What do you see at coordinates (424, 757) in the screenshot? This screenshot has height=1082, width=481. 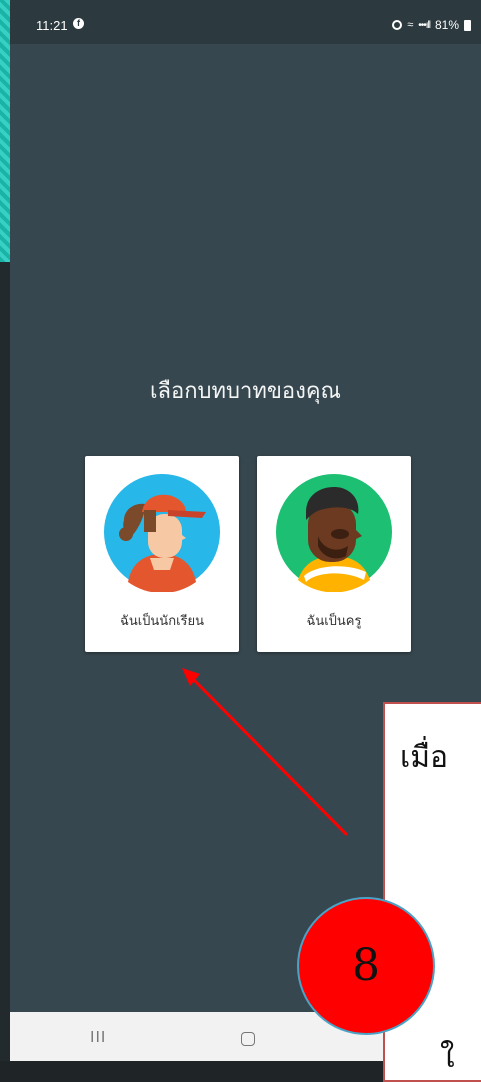 I see `callout-text: เมื่อ` at bounding box center [424, 757].